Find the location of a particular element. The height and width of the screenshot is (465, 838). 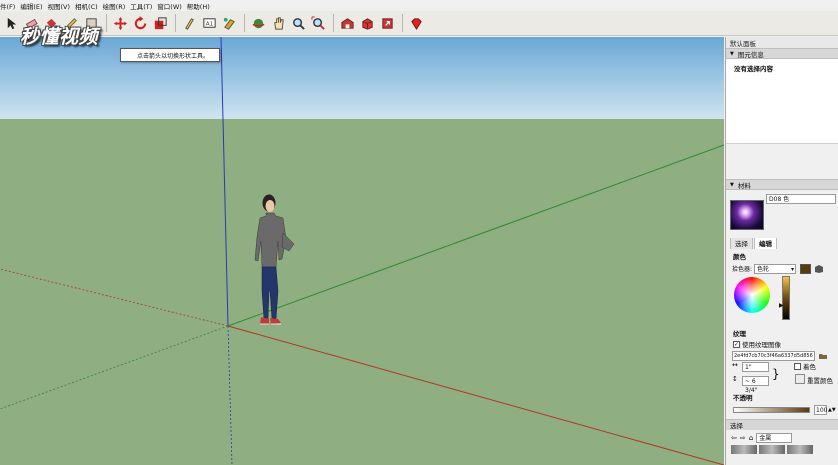

use-texture-row: ✓ 使用纹理图像 is located at coordinates (782, 343).